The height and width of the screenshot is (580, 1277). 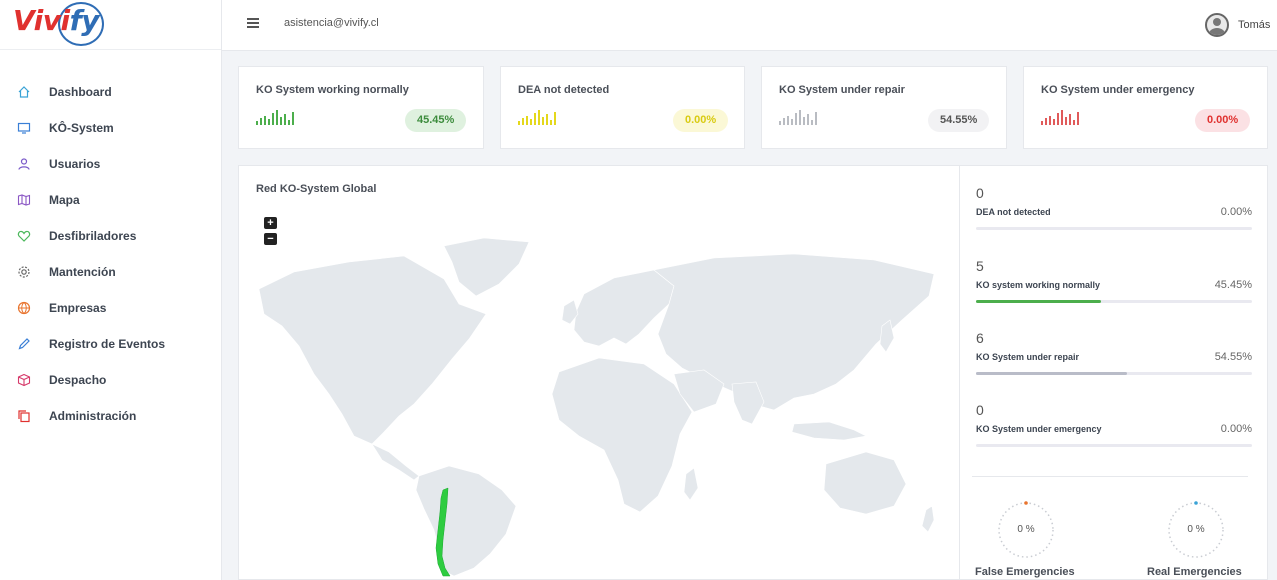 I want to click on status-badge: 45.45%, so click(x=436, y=120).